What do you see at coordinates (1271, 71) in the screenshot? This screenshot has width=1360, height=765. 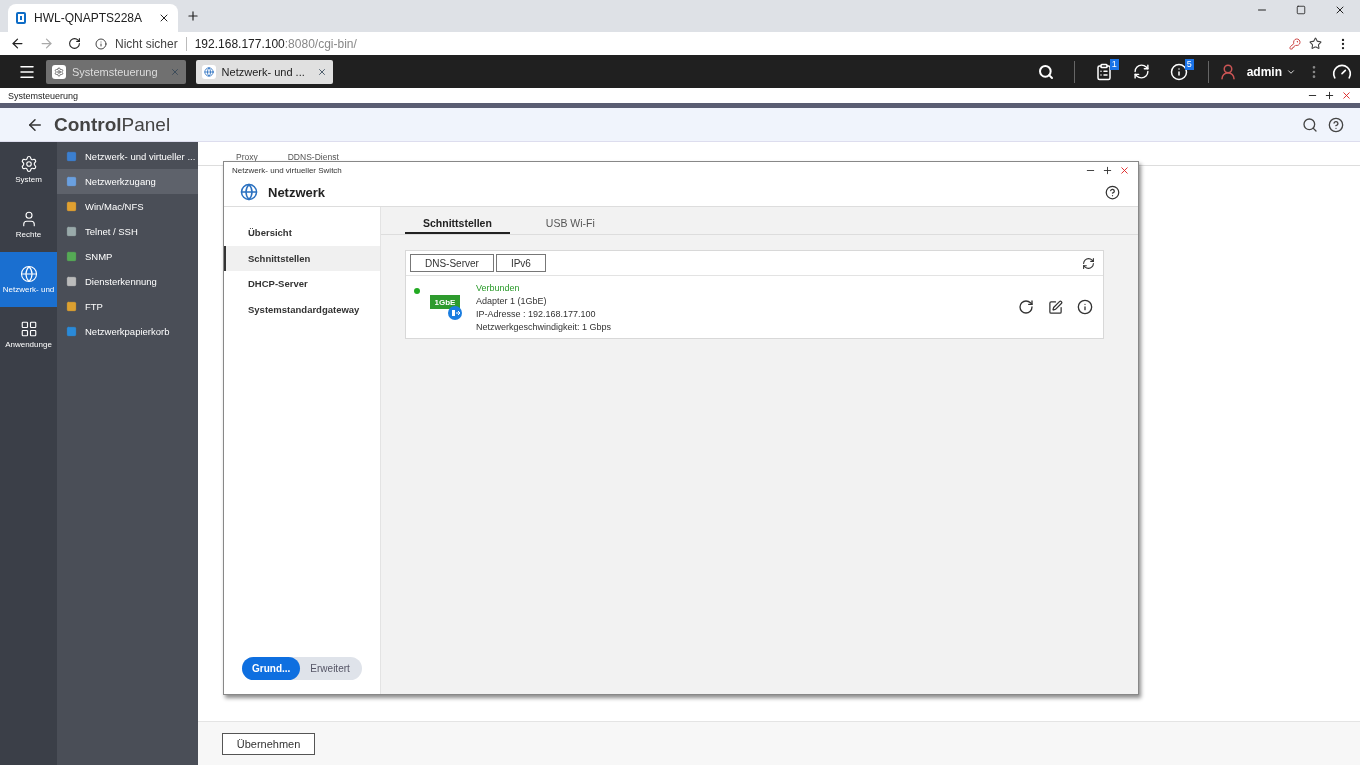 I see `user-menu: admin` at bounding box center [1271, 71].